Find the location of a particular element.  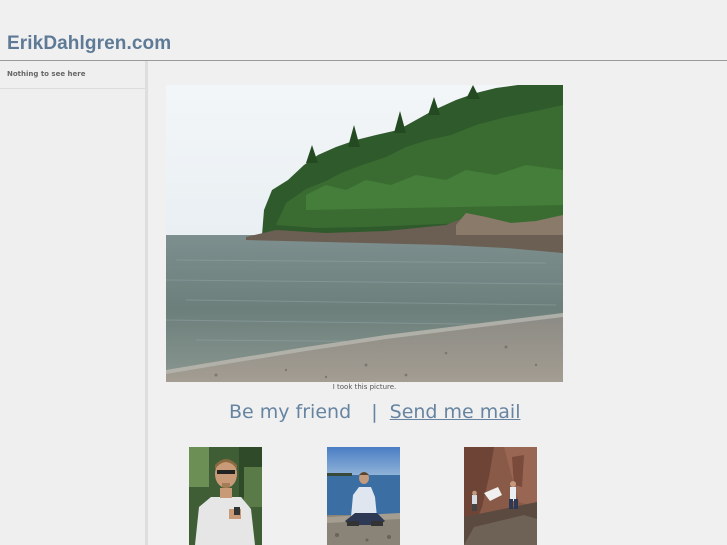

be-my-friend-link: Be my friend is located at coordinates (290, 412).